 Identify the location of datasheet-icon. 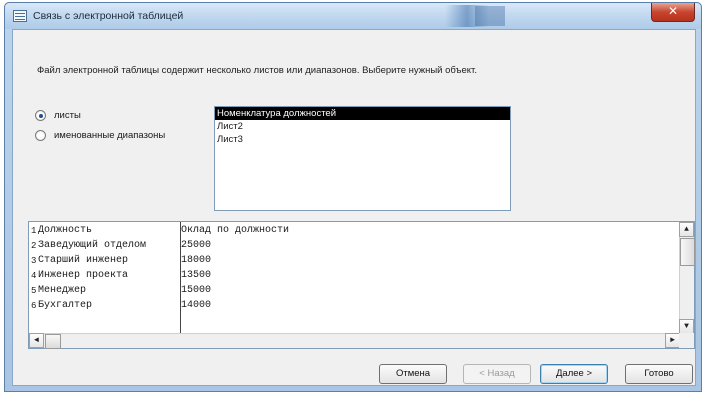
(20, 16).